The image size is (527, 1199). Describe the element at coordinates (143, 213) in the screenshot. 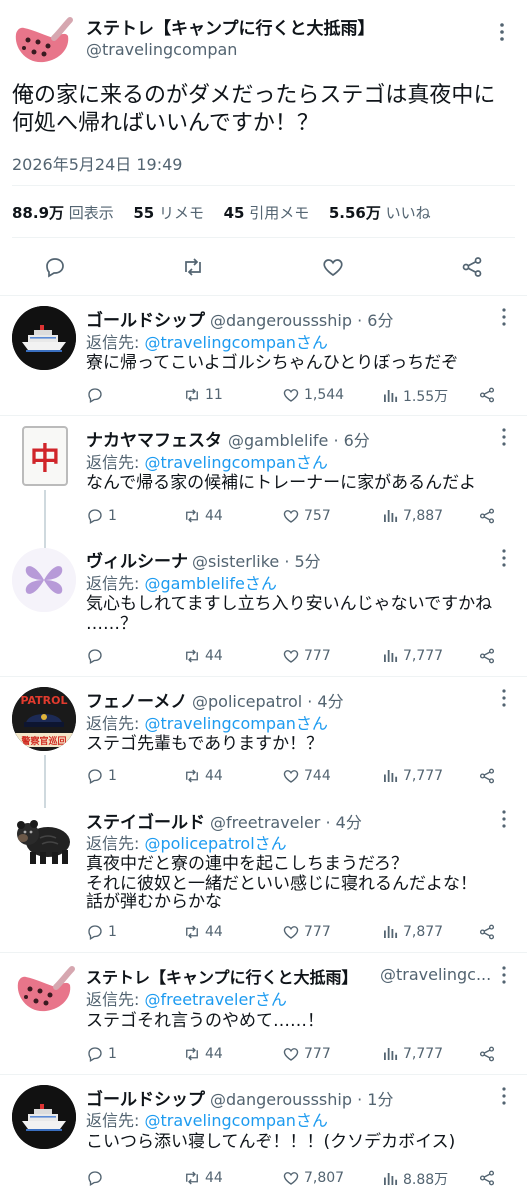

I see `reposts-count: 55` at that location.